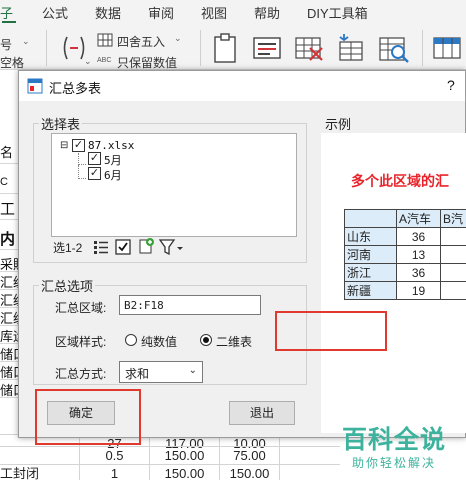 This screenshot has height=480, width=466. I want to click on menu-tab-diy-toolbox: DIY工具箱, so click(337, 12).